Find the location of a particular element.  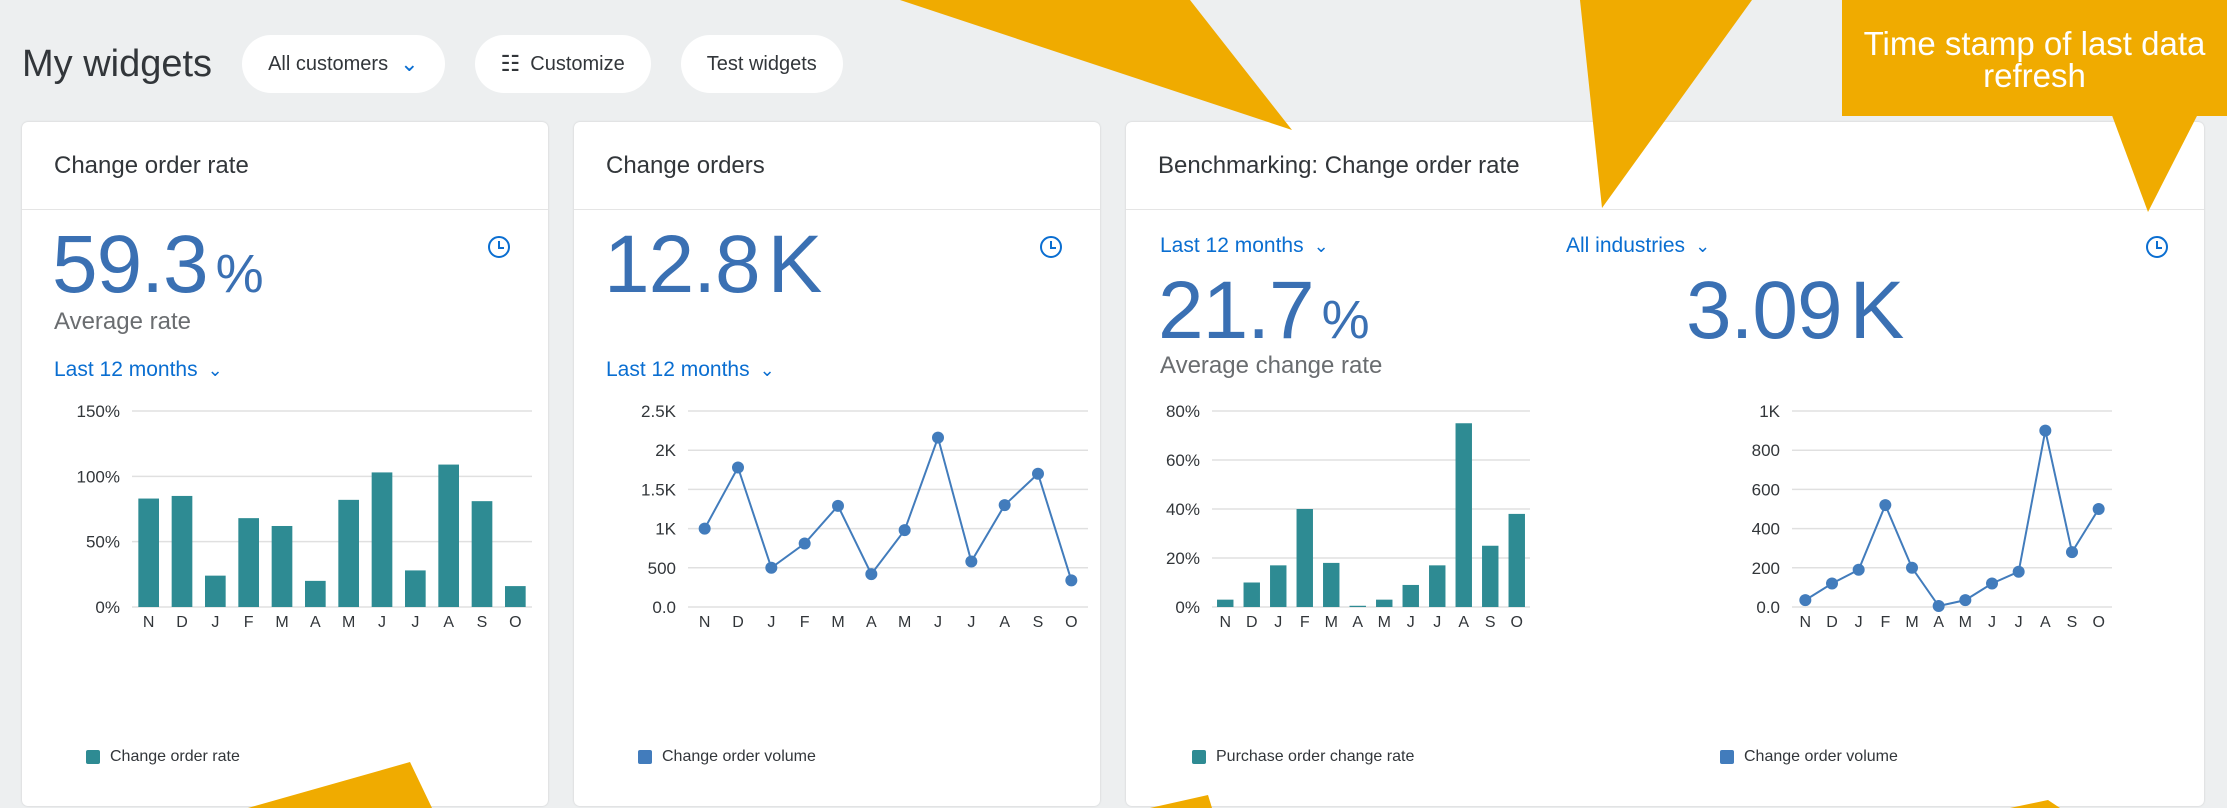

callout-arrow-bottom-right is located at coordinates (2035, 804).